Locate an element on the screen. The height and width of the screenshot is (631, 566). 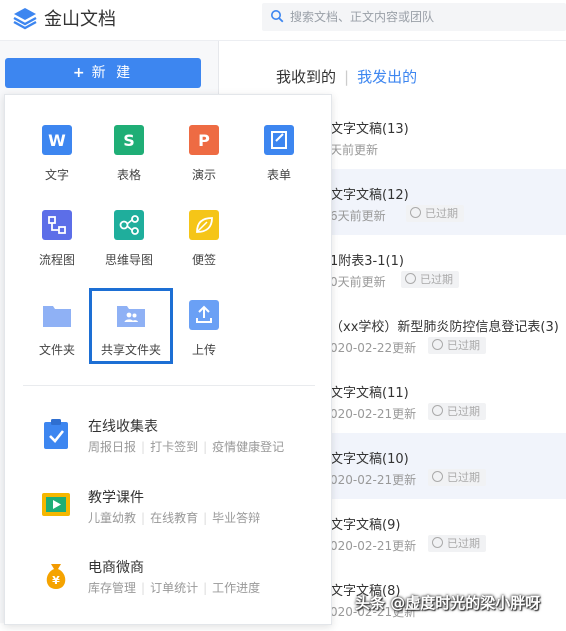
clipboard-check-icon is located at coordinates (56, 434).